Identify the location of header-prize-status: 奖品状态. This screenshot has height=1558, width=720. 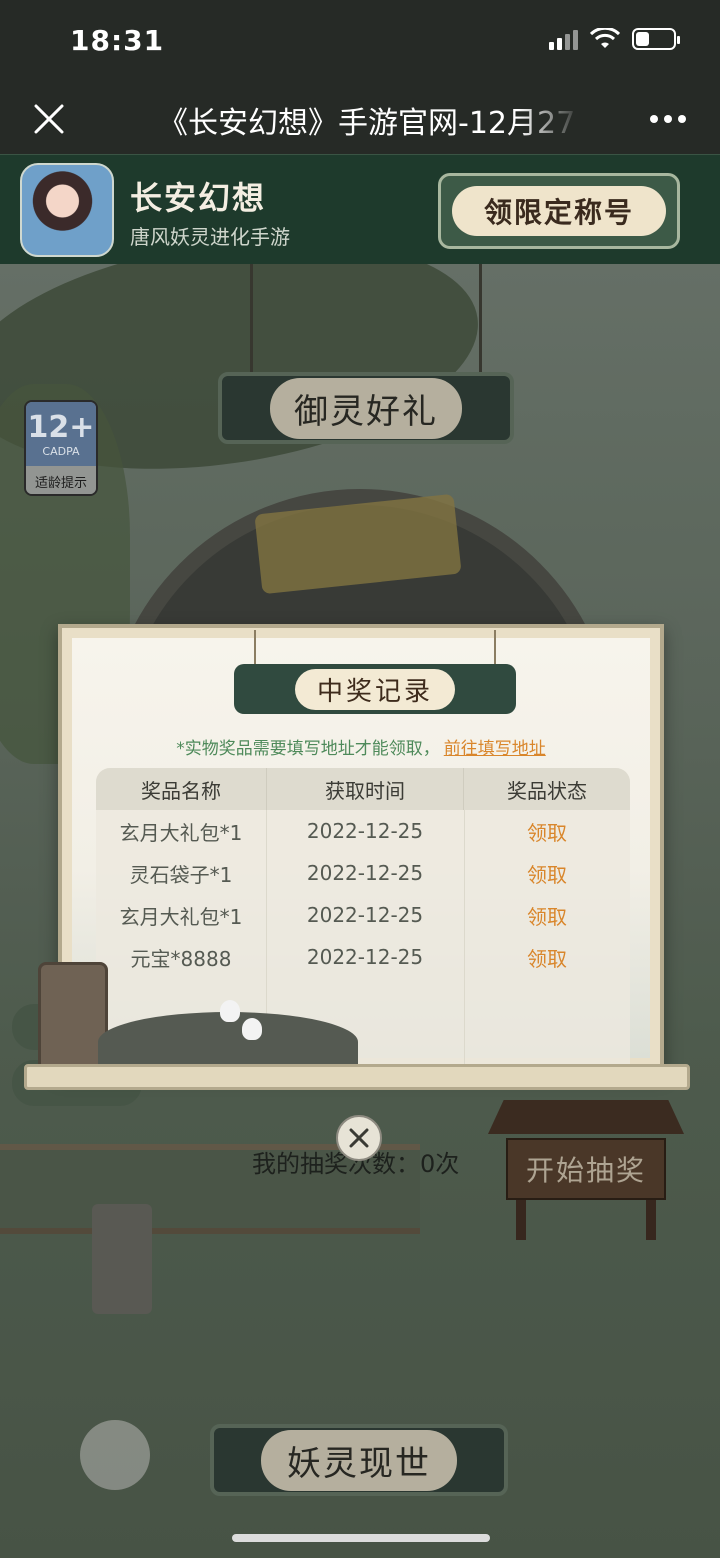
(547, 790).